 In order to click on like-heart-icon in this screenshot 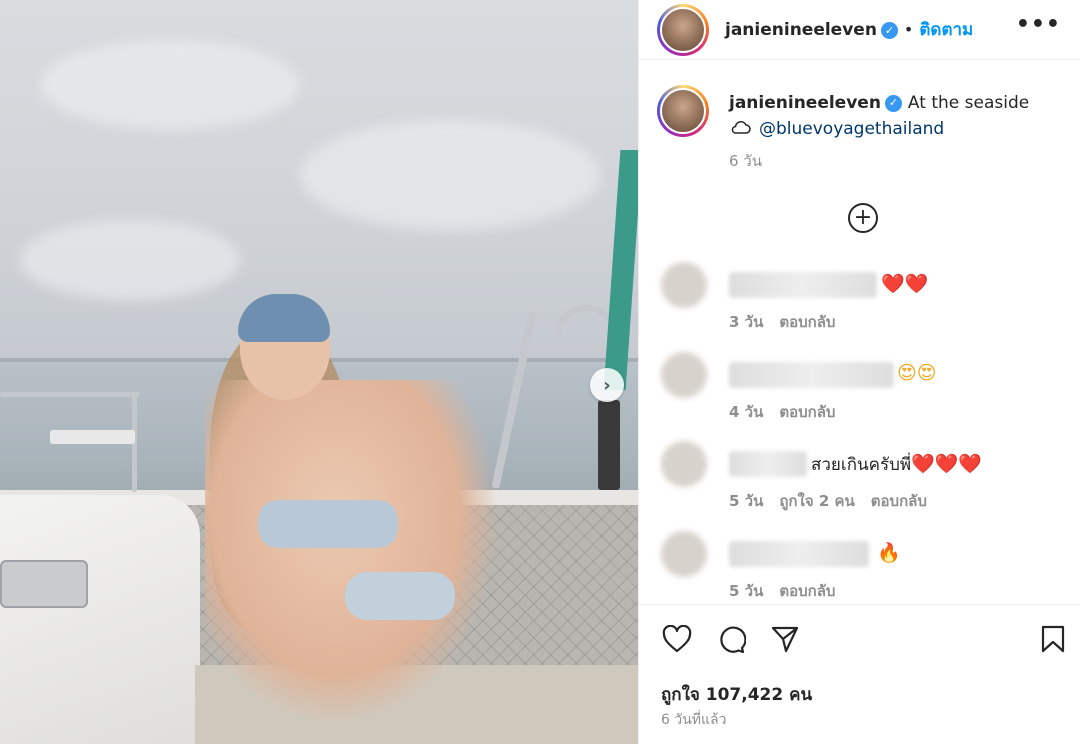, I will do `click(677, 639)`.